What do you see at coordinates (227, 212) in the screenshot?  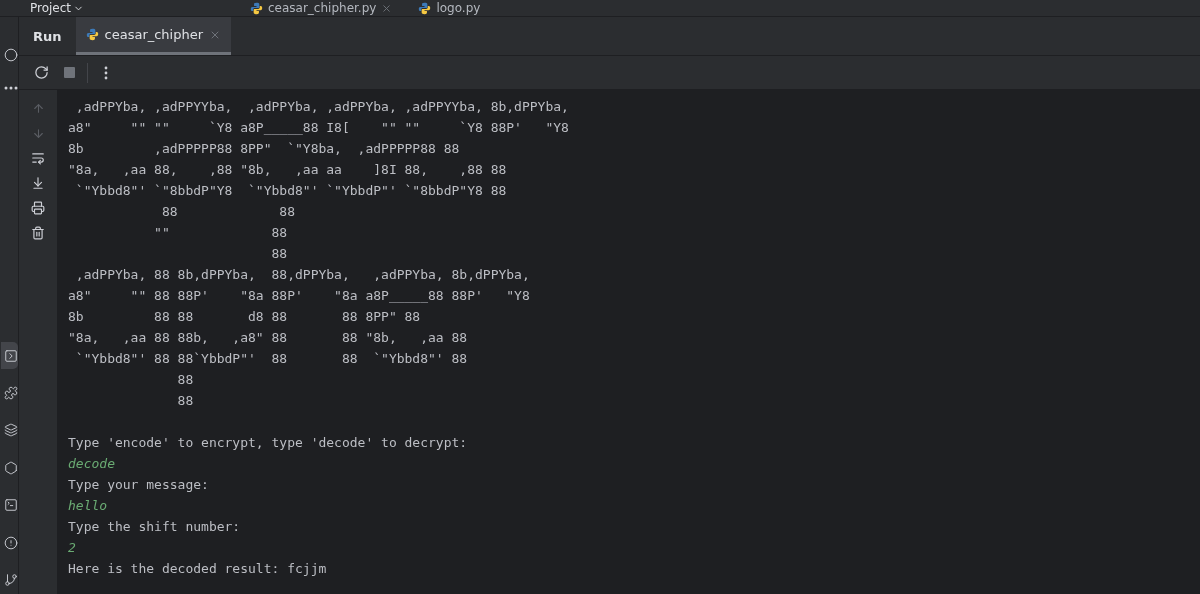 I see `console-output: 88 88` at bounding box center [227, 212].